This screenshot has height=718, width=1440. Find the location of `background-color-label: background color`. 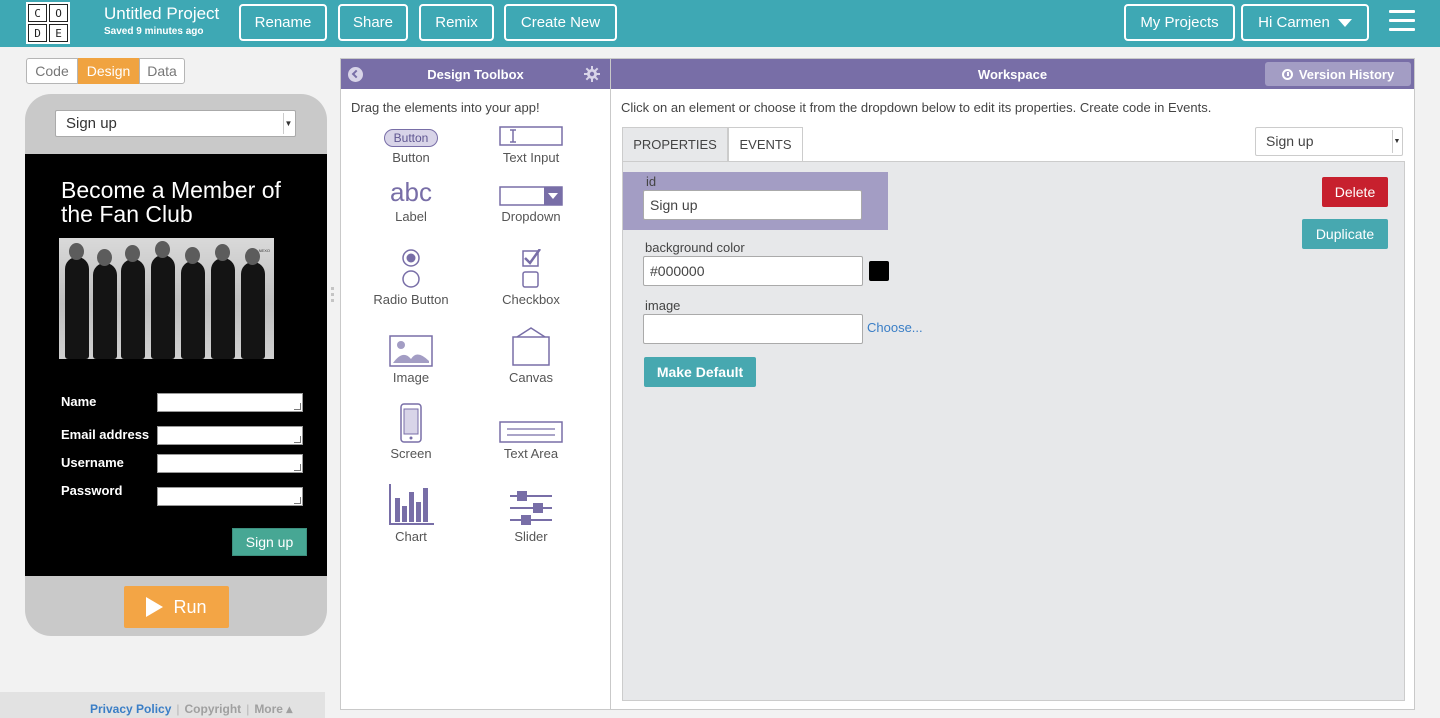

background-color-label: background color is located at coordinates (695, 247).